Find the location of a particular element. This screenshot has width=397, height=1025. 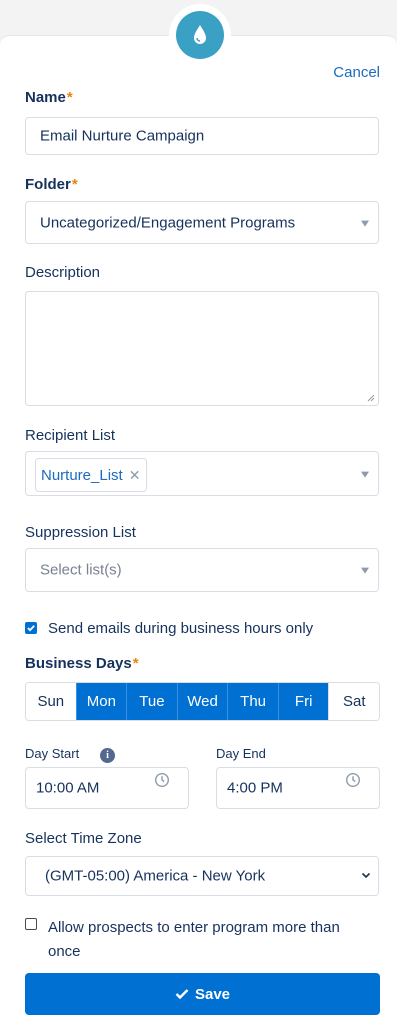

day-end-label: Day End is located at coordinates (241, 753).